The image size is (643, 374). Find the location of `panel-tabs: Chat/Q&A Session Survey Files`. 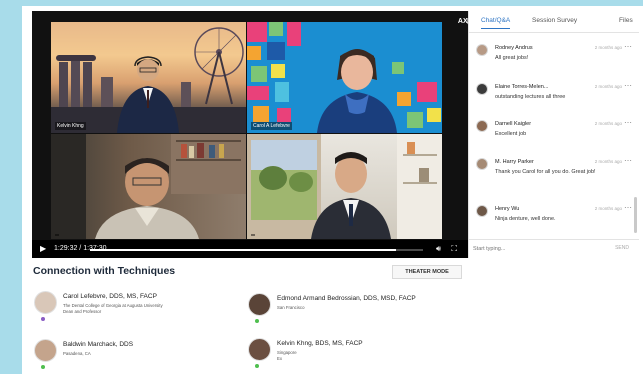

panel-tabs: Chat/Q&A Session Survey Files is located at coordinates (554, 22).